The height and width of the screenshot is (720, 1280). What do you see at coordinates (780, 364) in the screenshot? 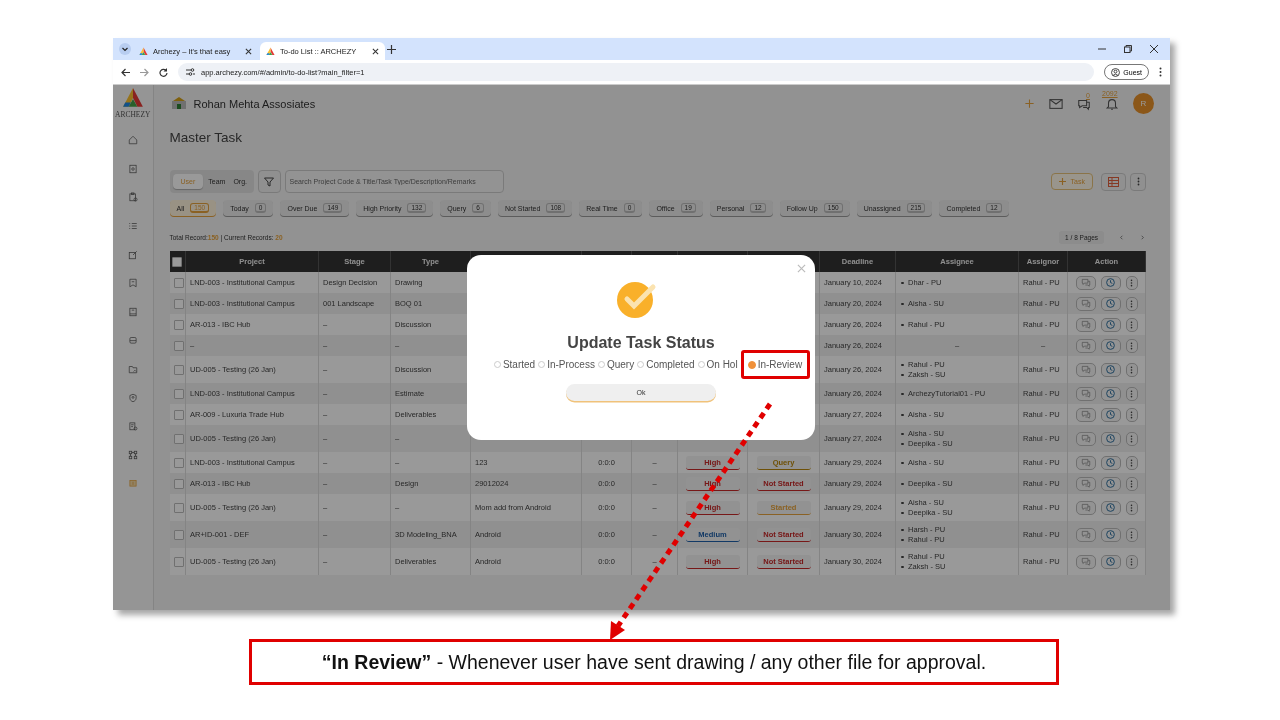
I see `radio-label: In-Review` at bounding box center [780, 364].